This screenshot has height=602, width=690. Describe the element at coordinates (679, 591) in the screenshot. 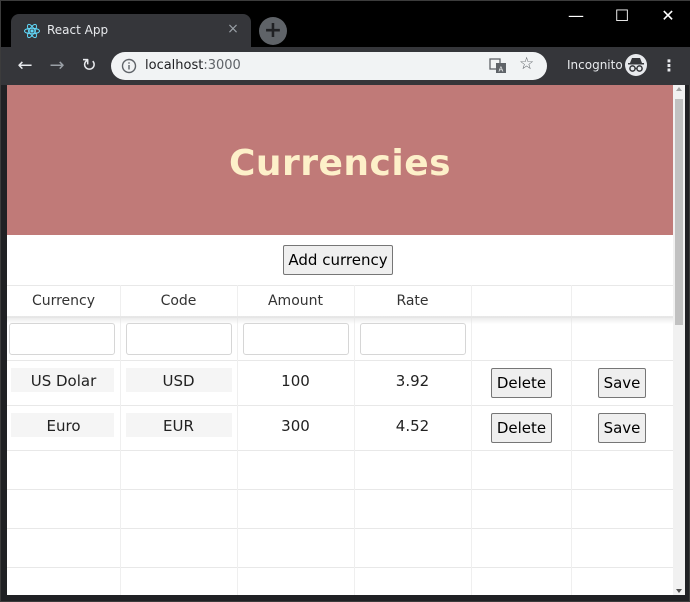

I see `scroll-down-icon` at that location.